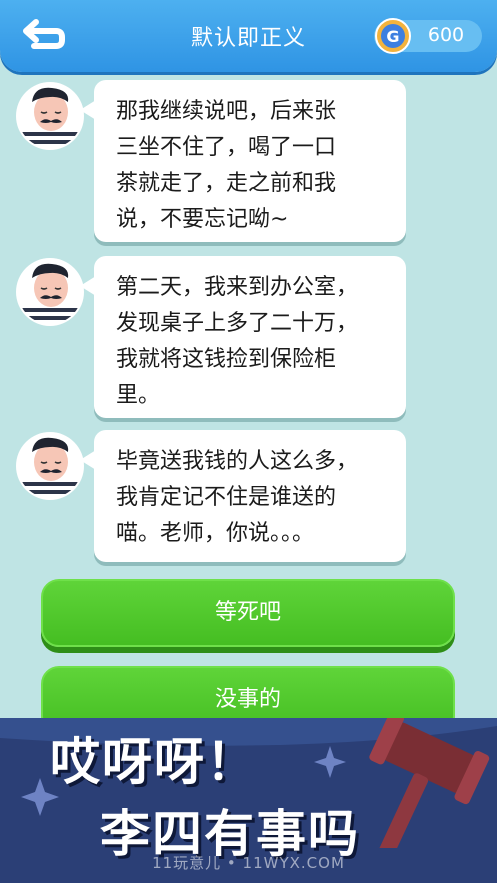 The image size is (497, 883). What do you see at coordinates (237, 287) in the screenshot?
I see `message-line: 第二天，我来到办公室，` at bounding box center [237, 287].